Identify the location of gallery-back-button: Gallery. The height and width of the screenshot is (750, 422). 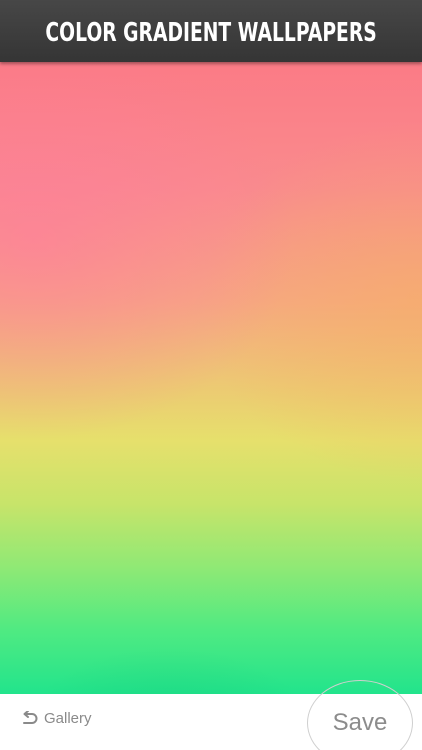
(56, 718).